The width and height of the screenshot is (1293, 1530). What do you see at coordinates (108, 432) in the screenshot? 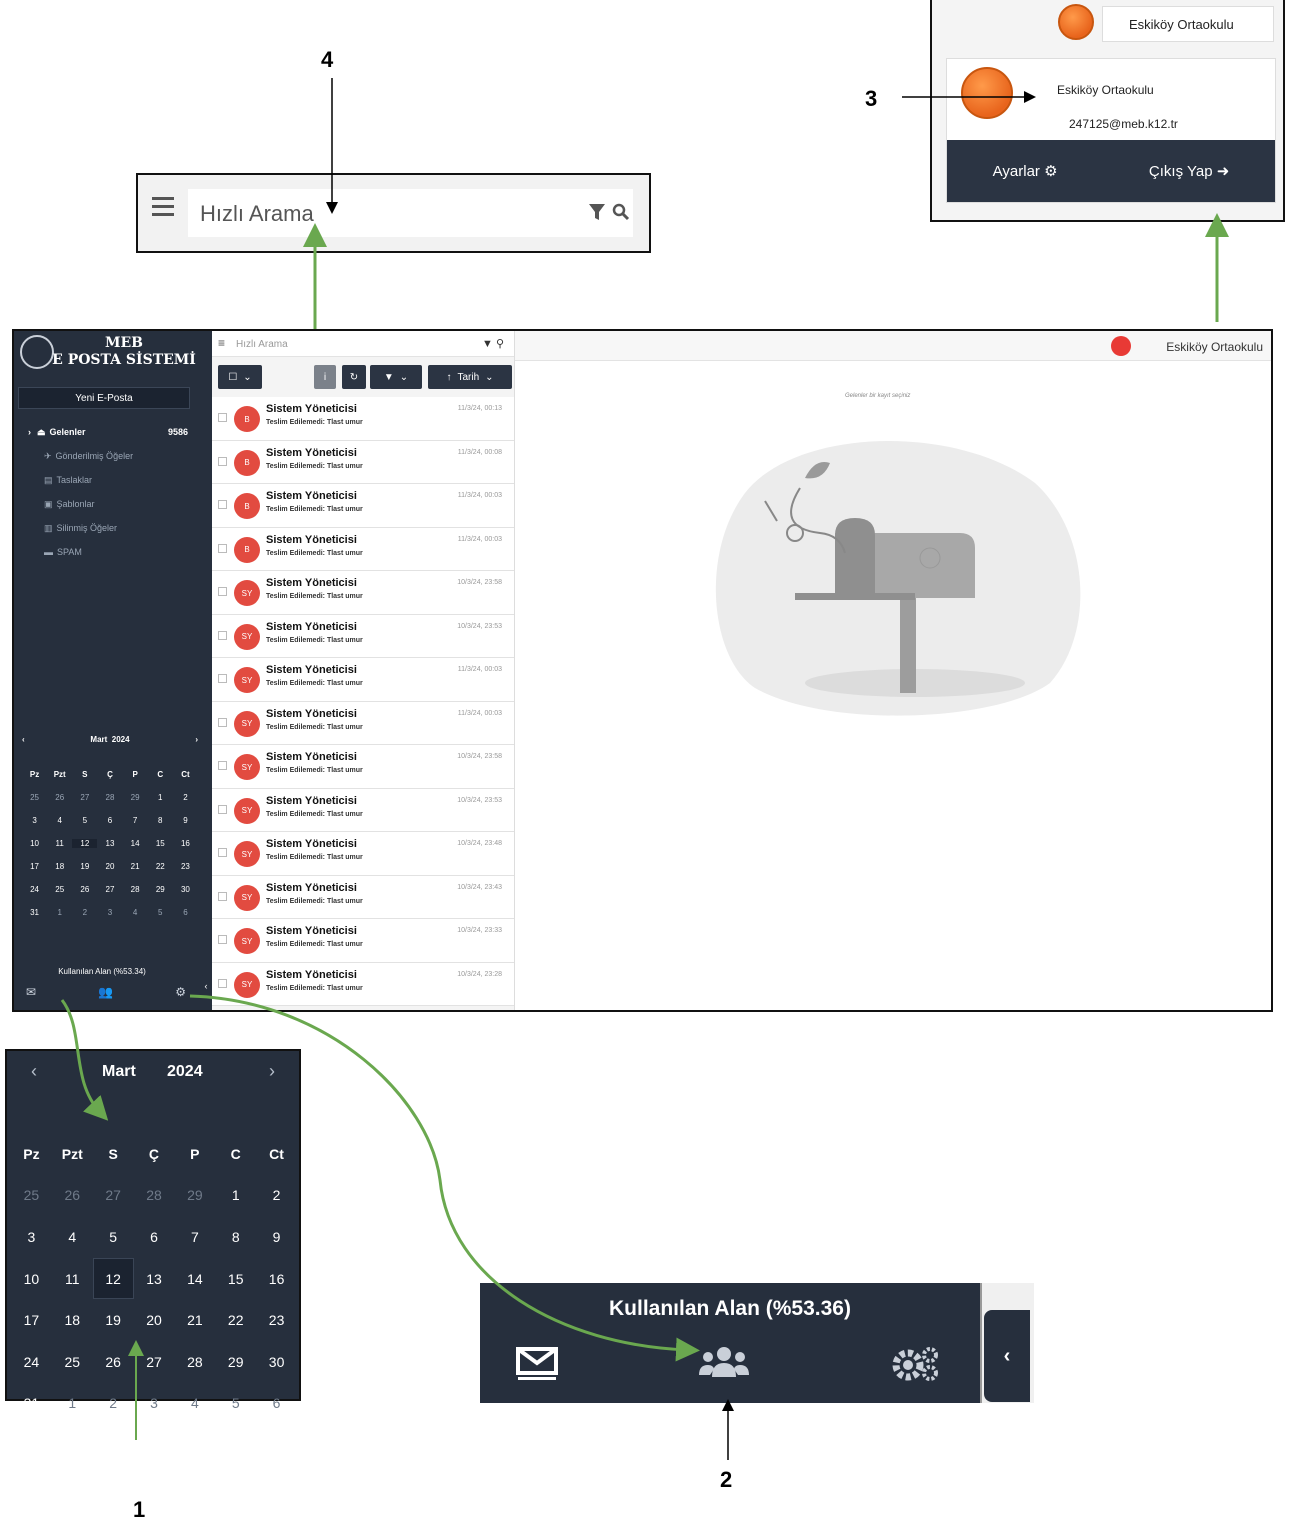
I see `folder-inbox: › ⏏ Gelenler 9586` at bounding box center [108, 432].